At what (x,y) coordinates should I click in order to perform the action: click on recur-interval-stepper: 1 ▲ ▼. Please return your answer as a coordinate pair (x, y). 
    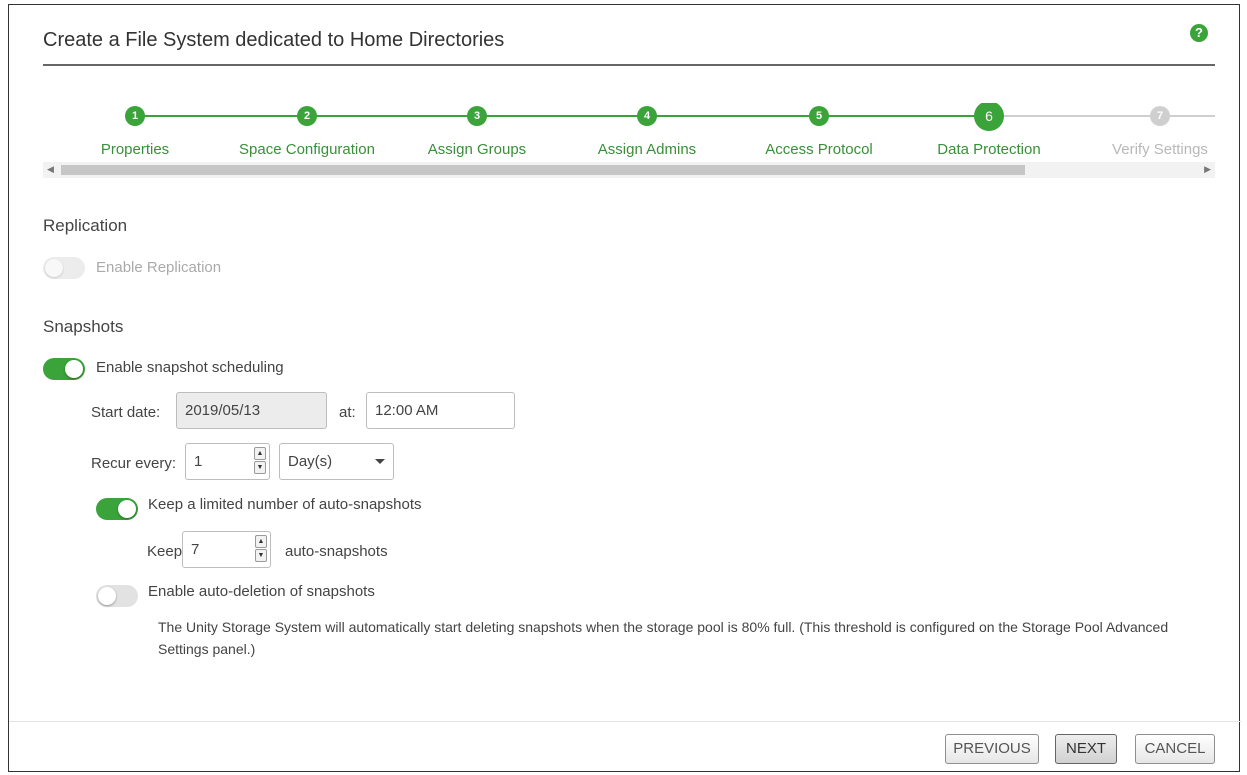
    Looking at the image, I should click on (227, 461).